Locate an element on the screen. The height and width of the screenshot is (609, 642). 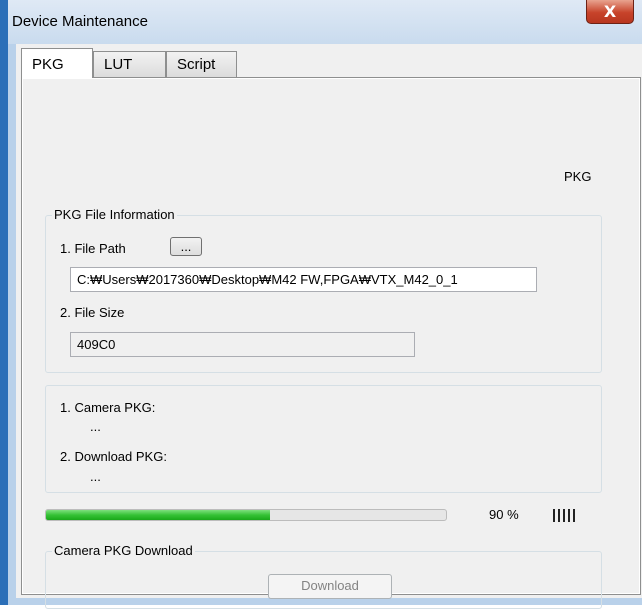
download-button-label: Download is located at coordinates (330, 585).